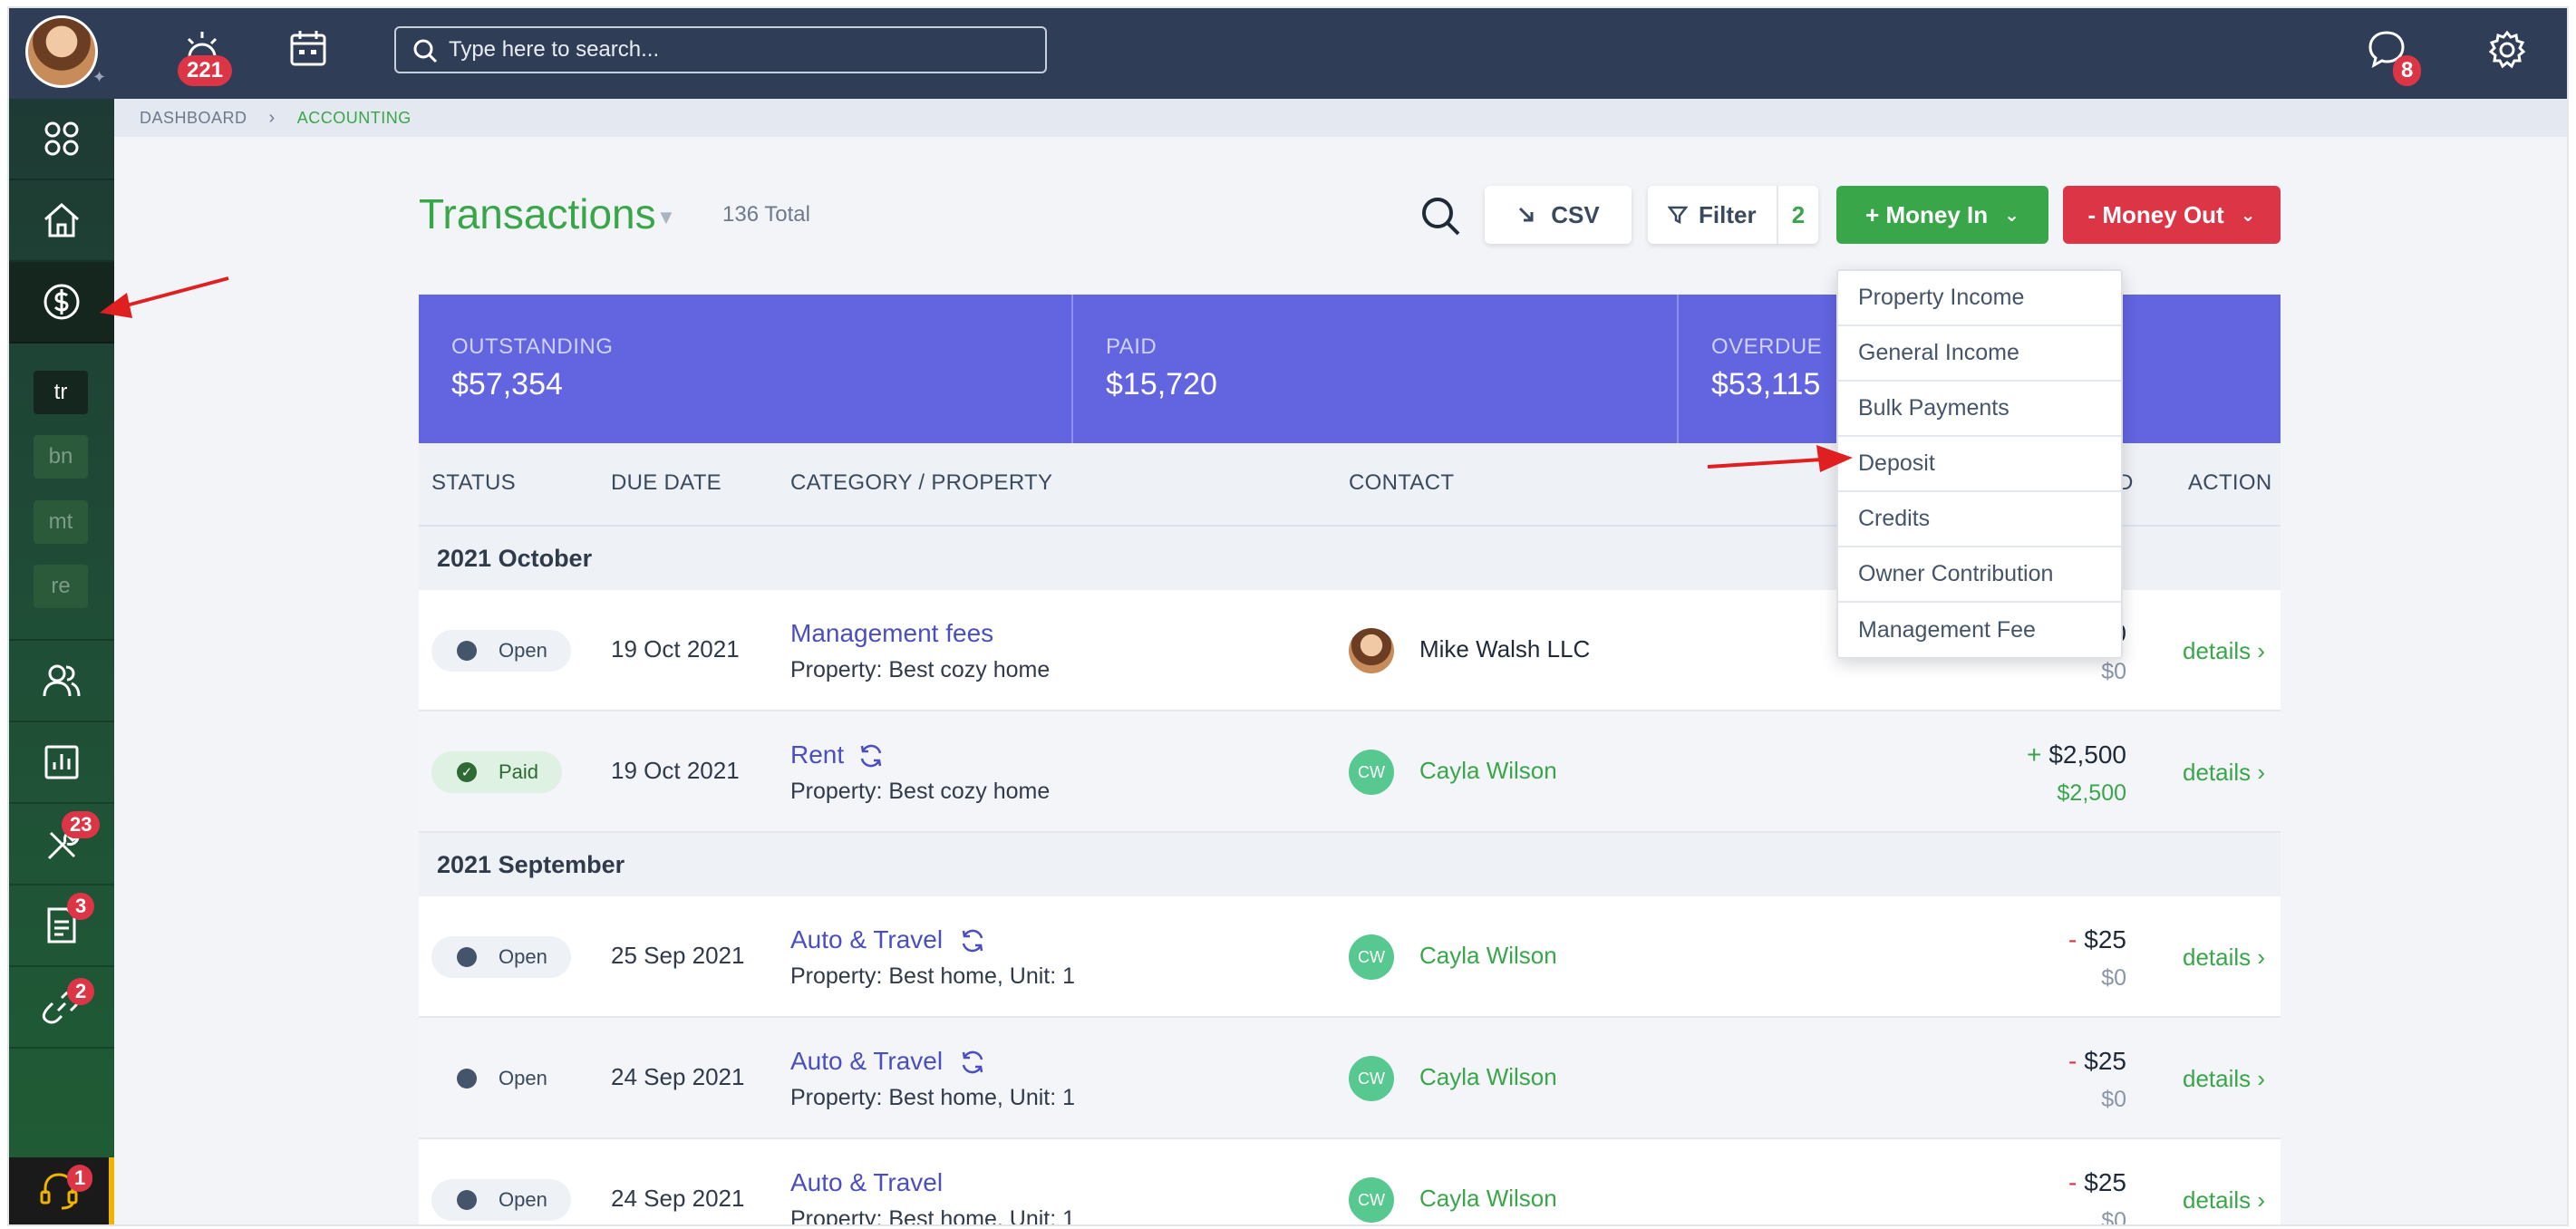 This screenshot has width=2576, height=1229. Describe the element at coordinates (61, 392) in the screenshot. I see `sidebar-chip-tr: tr` at that location.